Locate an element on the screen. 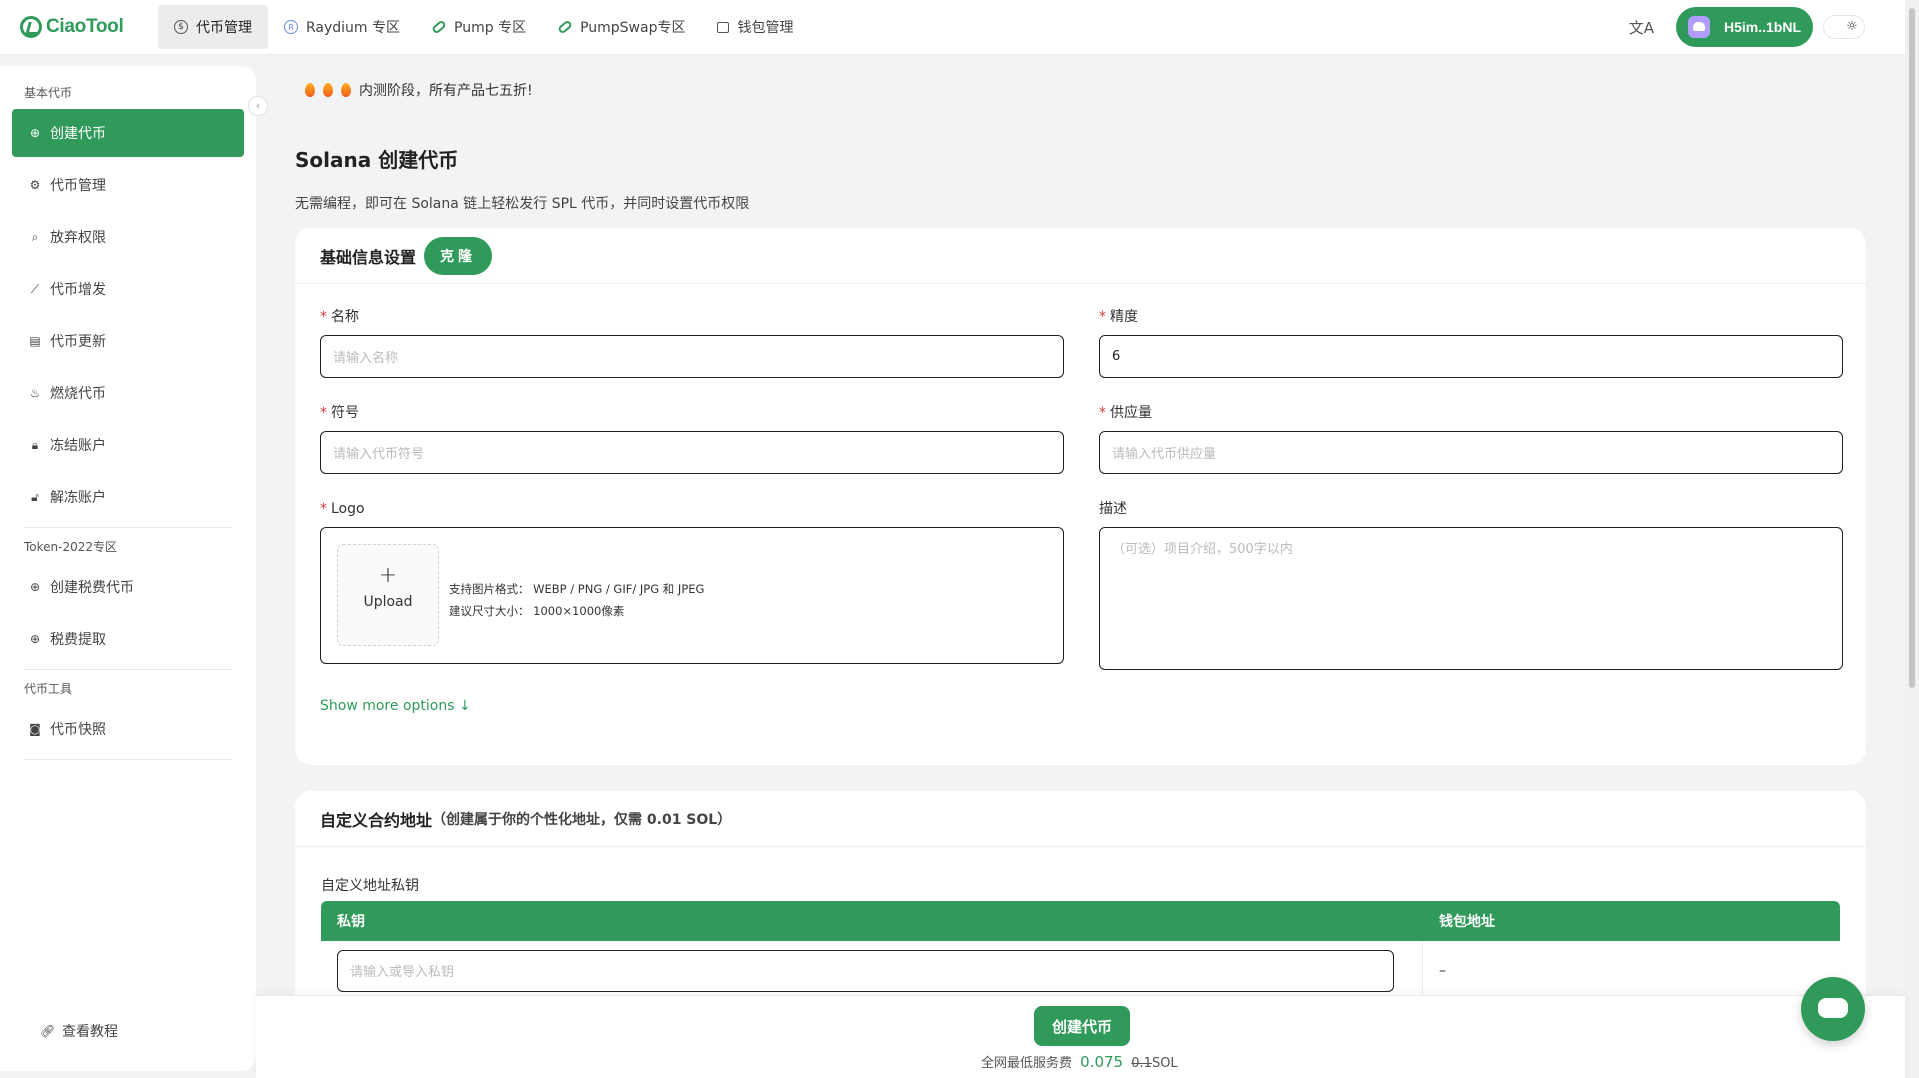 Image resolution: width=1919 pixels, height=1078 pixels. chevron-left-icon: ‹ is located at coordinates (258, 105).